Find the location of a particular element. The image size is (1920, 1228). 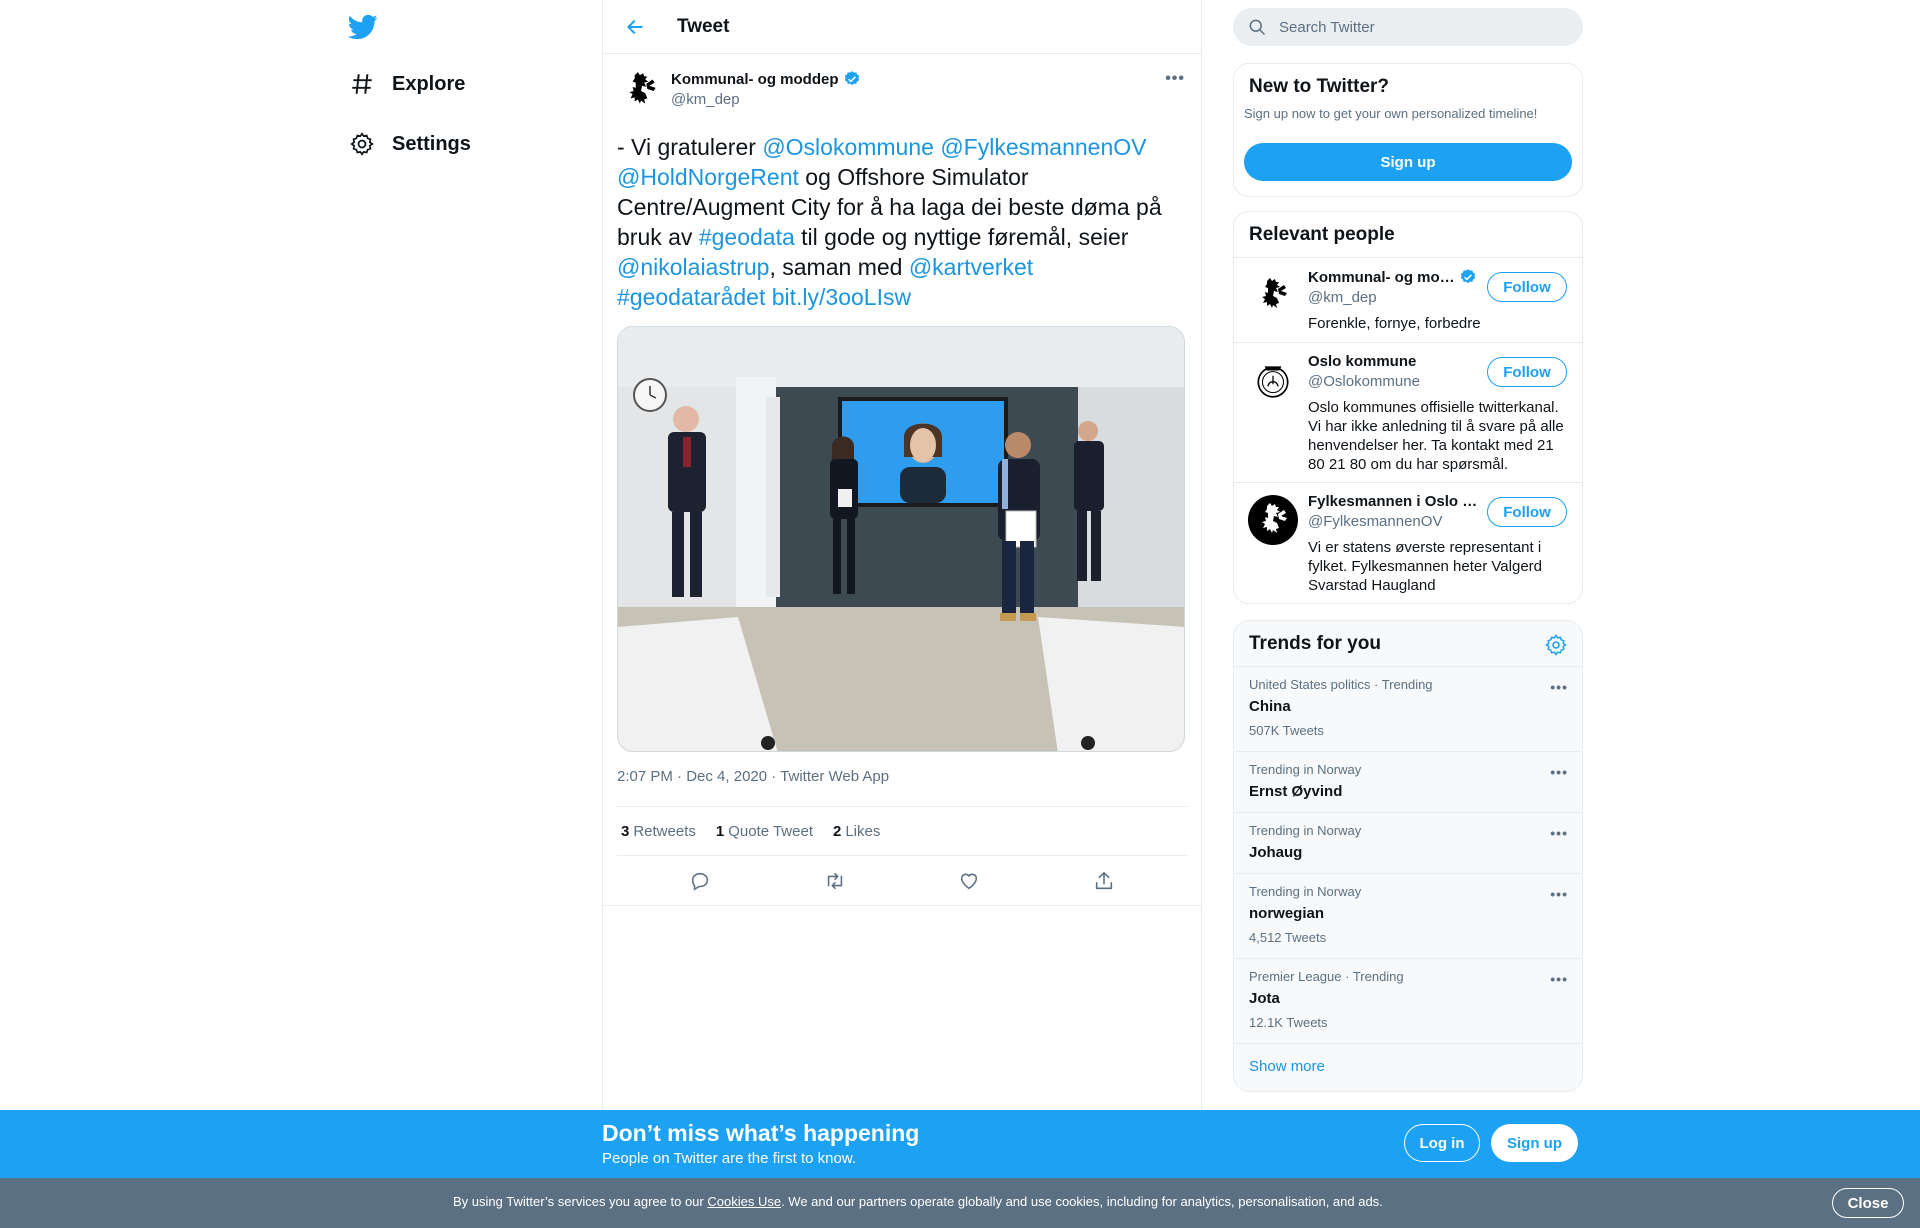

tweet-actions is located at coordinates (902, 881).